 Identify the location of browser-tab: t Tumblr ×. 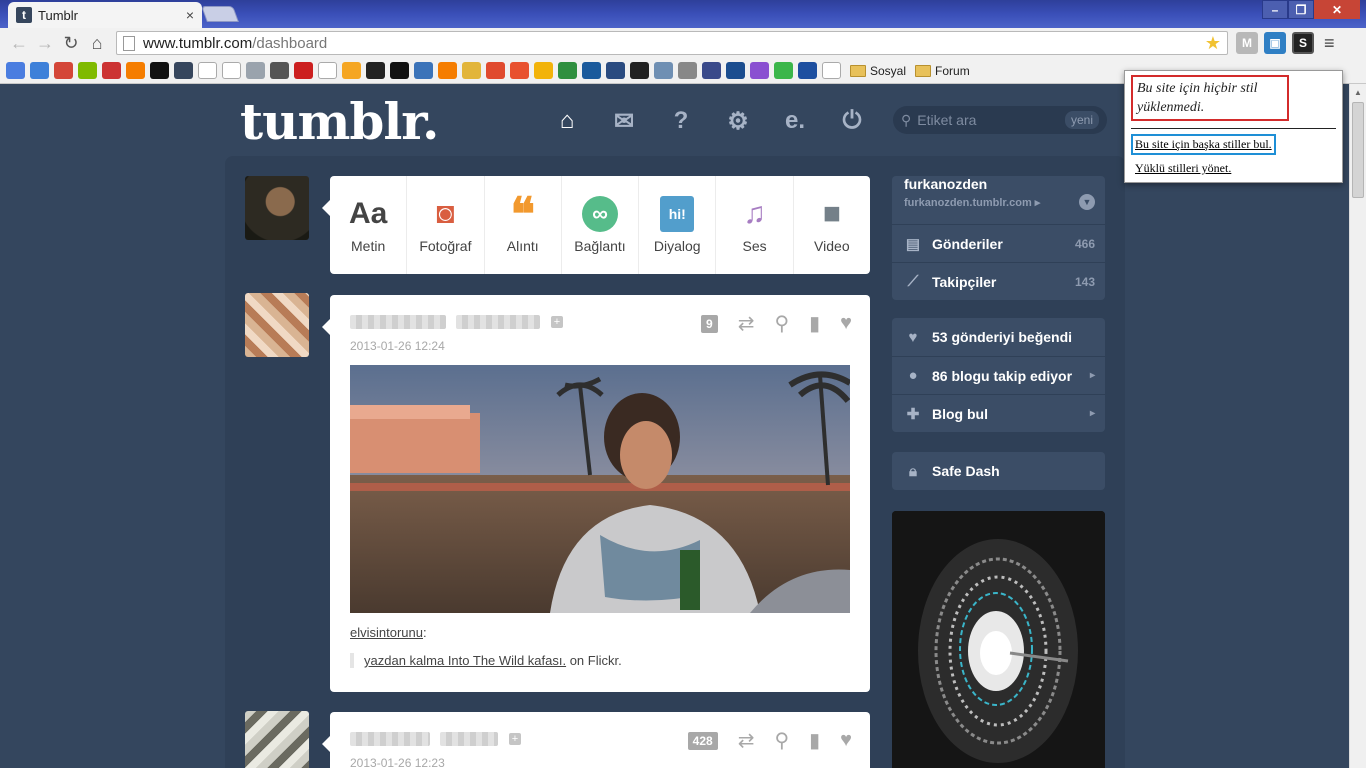
(105, 15).